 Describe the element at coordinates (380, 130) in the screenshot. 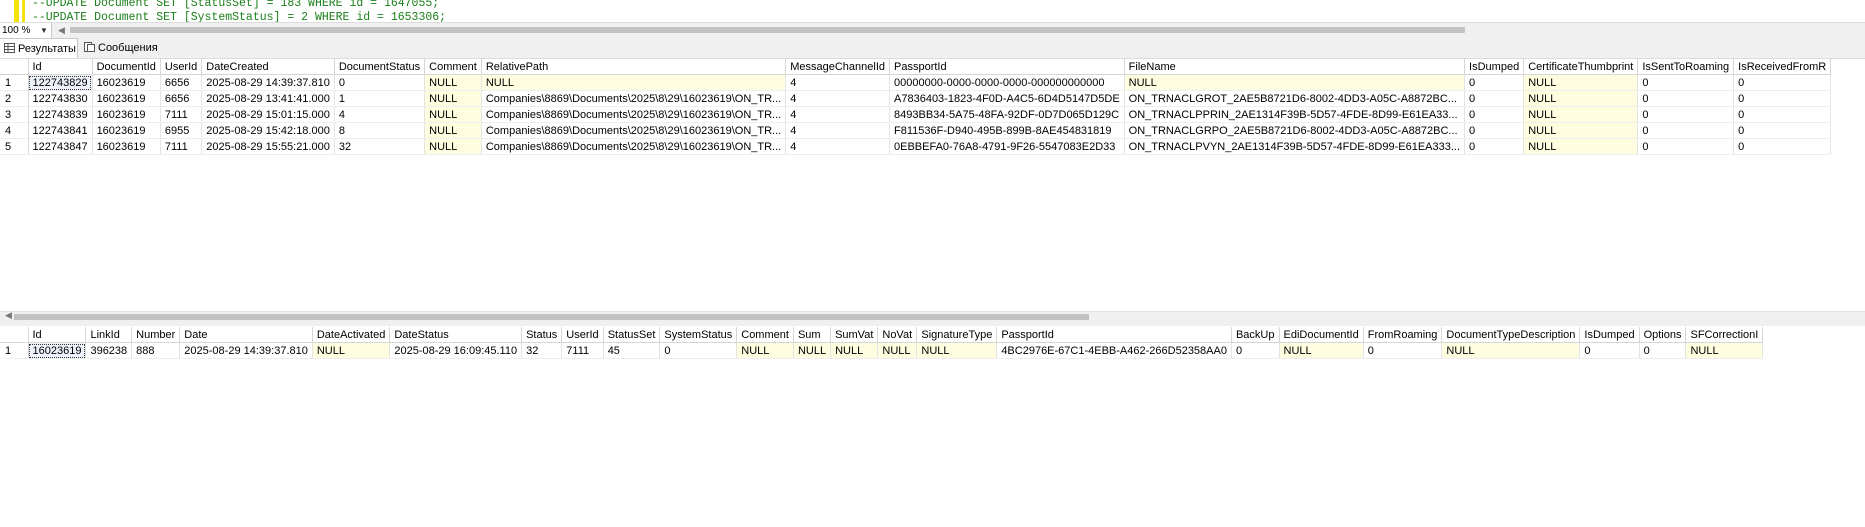

I see `table-cell: 8` at that location.